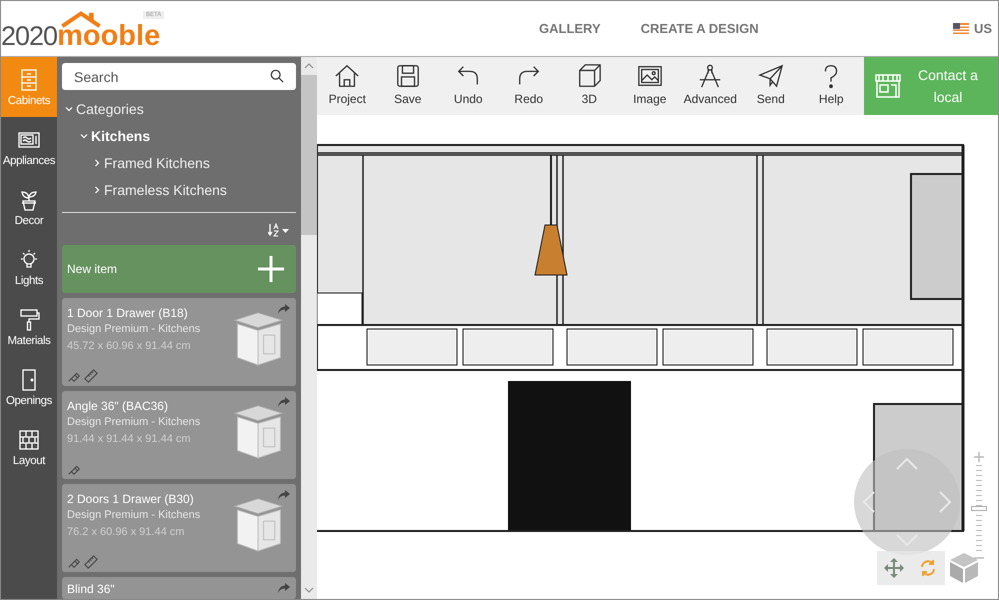 The height and width of the screenshot is (600, 999). What do you see at coordinates (979, 558) in the screenshot?
I see `zoom-out-icon` at bounding box center [979, 558].